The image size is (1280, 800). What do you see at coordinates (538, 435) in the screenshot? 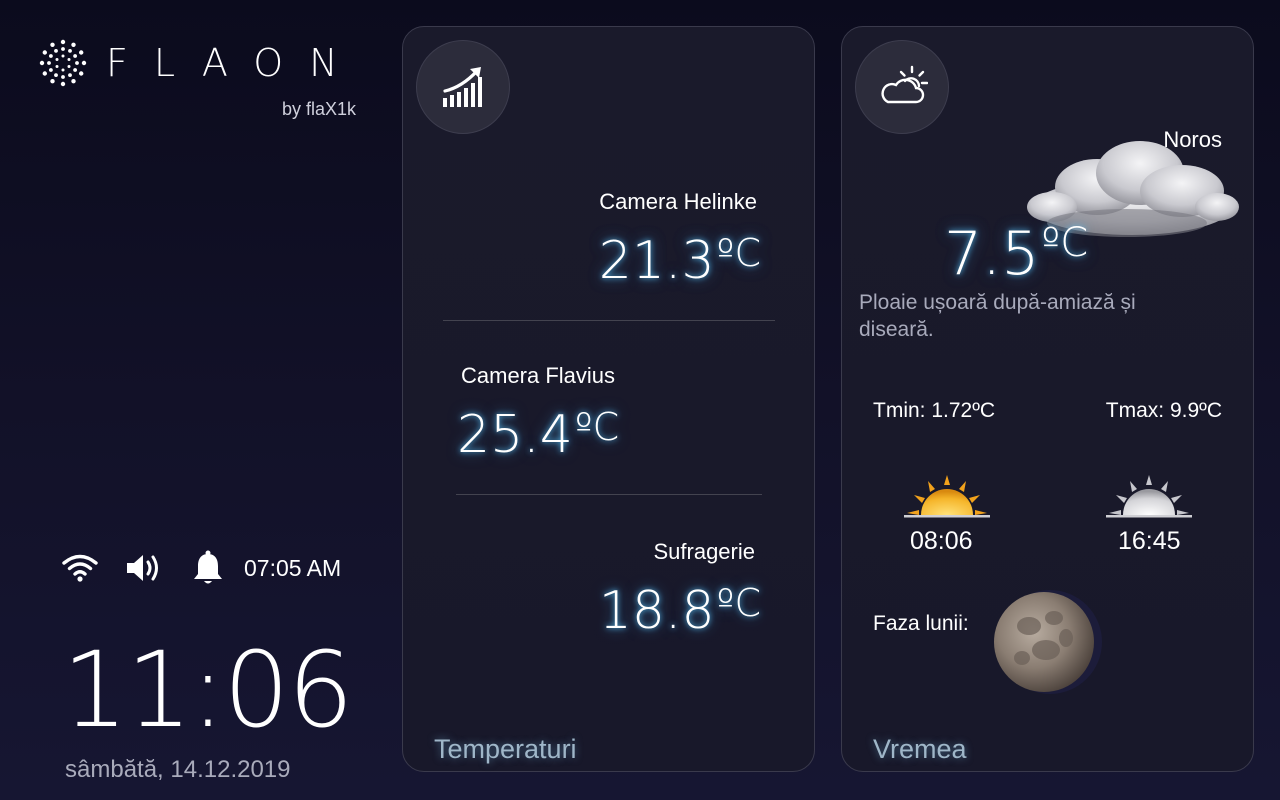
I see `room-temp-2: 25.4ºC` at bounding box center [538, 435].